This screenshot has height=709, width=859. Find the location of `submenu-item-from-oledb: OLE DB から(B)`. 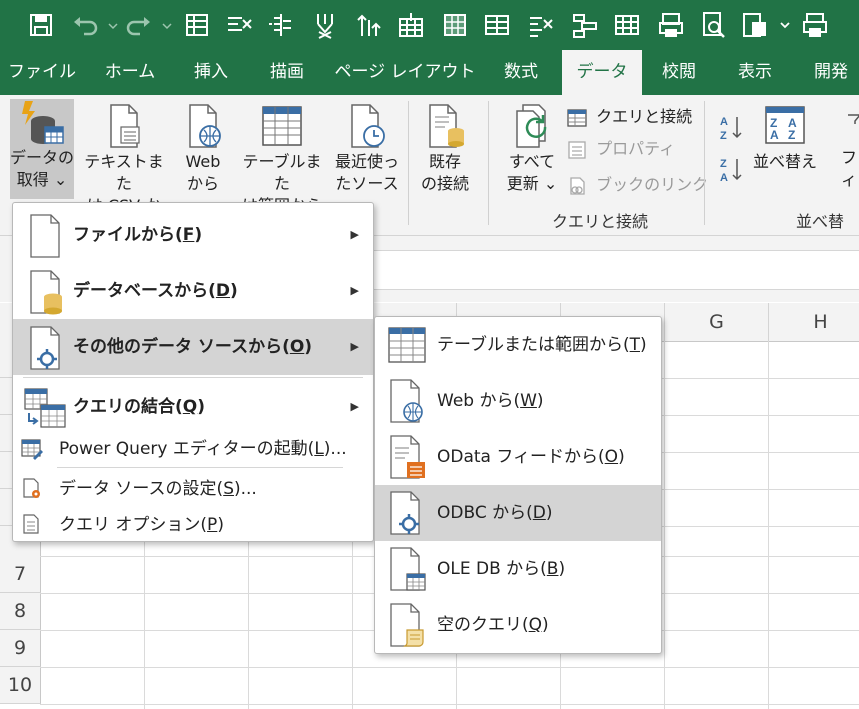

submenu-item-from-oledb: OLE DB から(B) is located at coordinates (518, 569).